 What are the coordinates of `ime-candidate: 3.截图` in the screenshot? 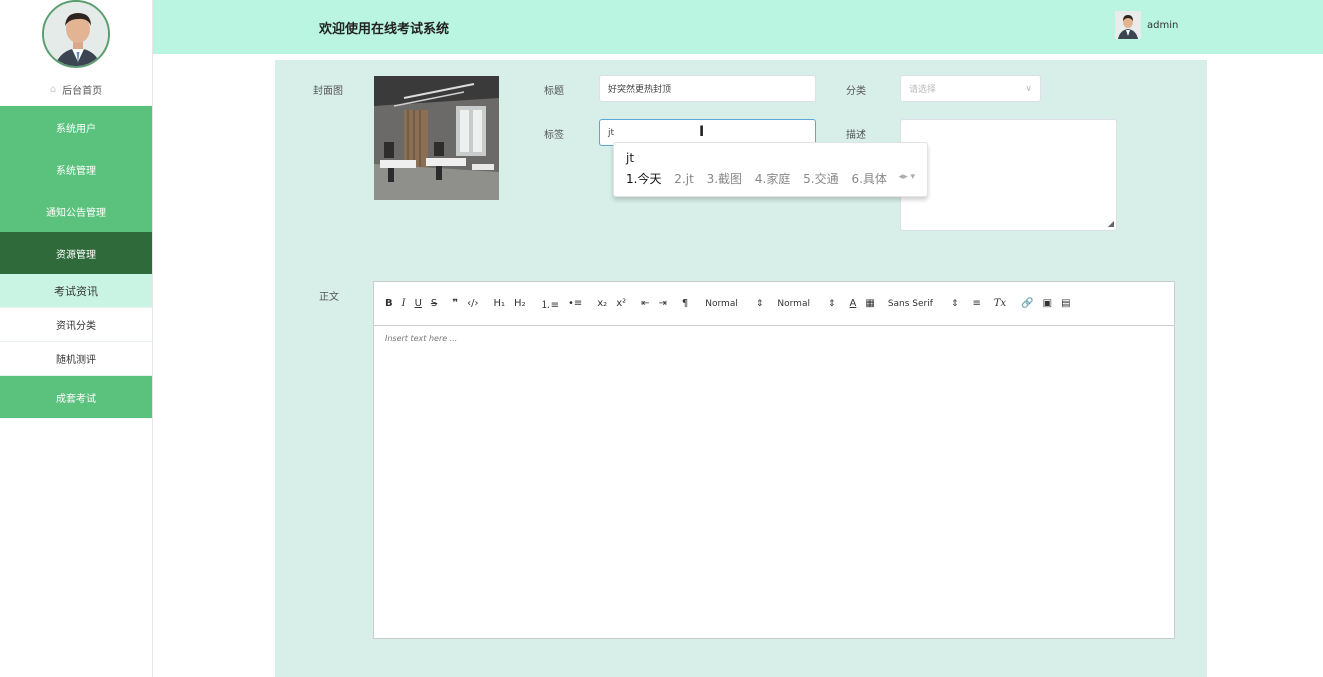 It's located at (724, 179).